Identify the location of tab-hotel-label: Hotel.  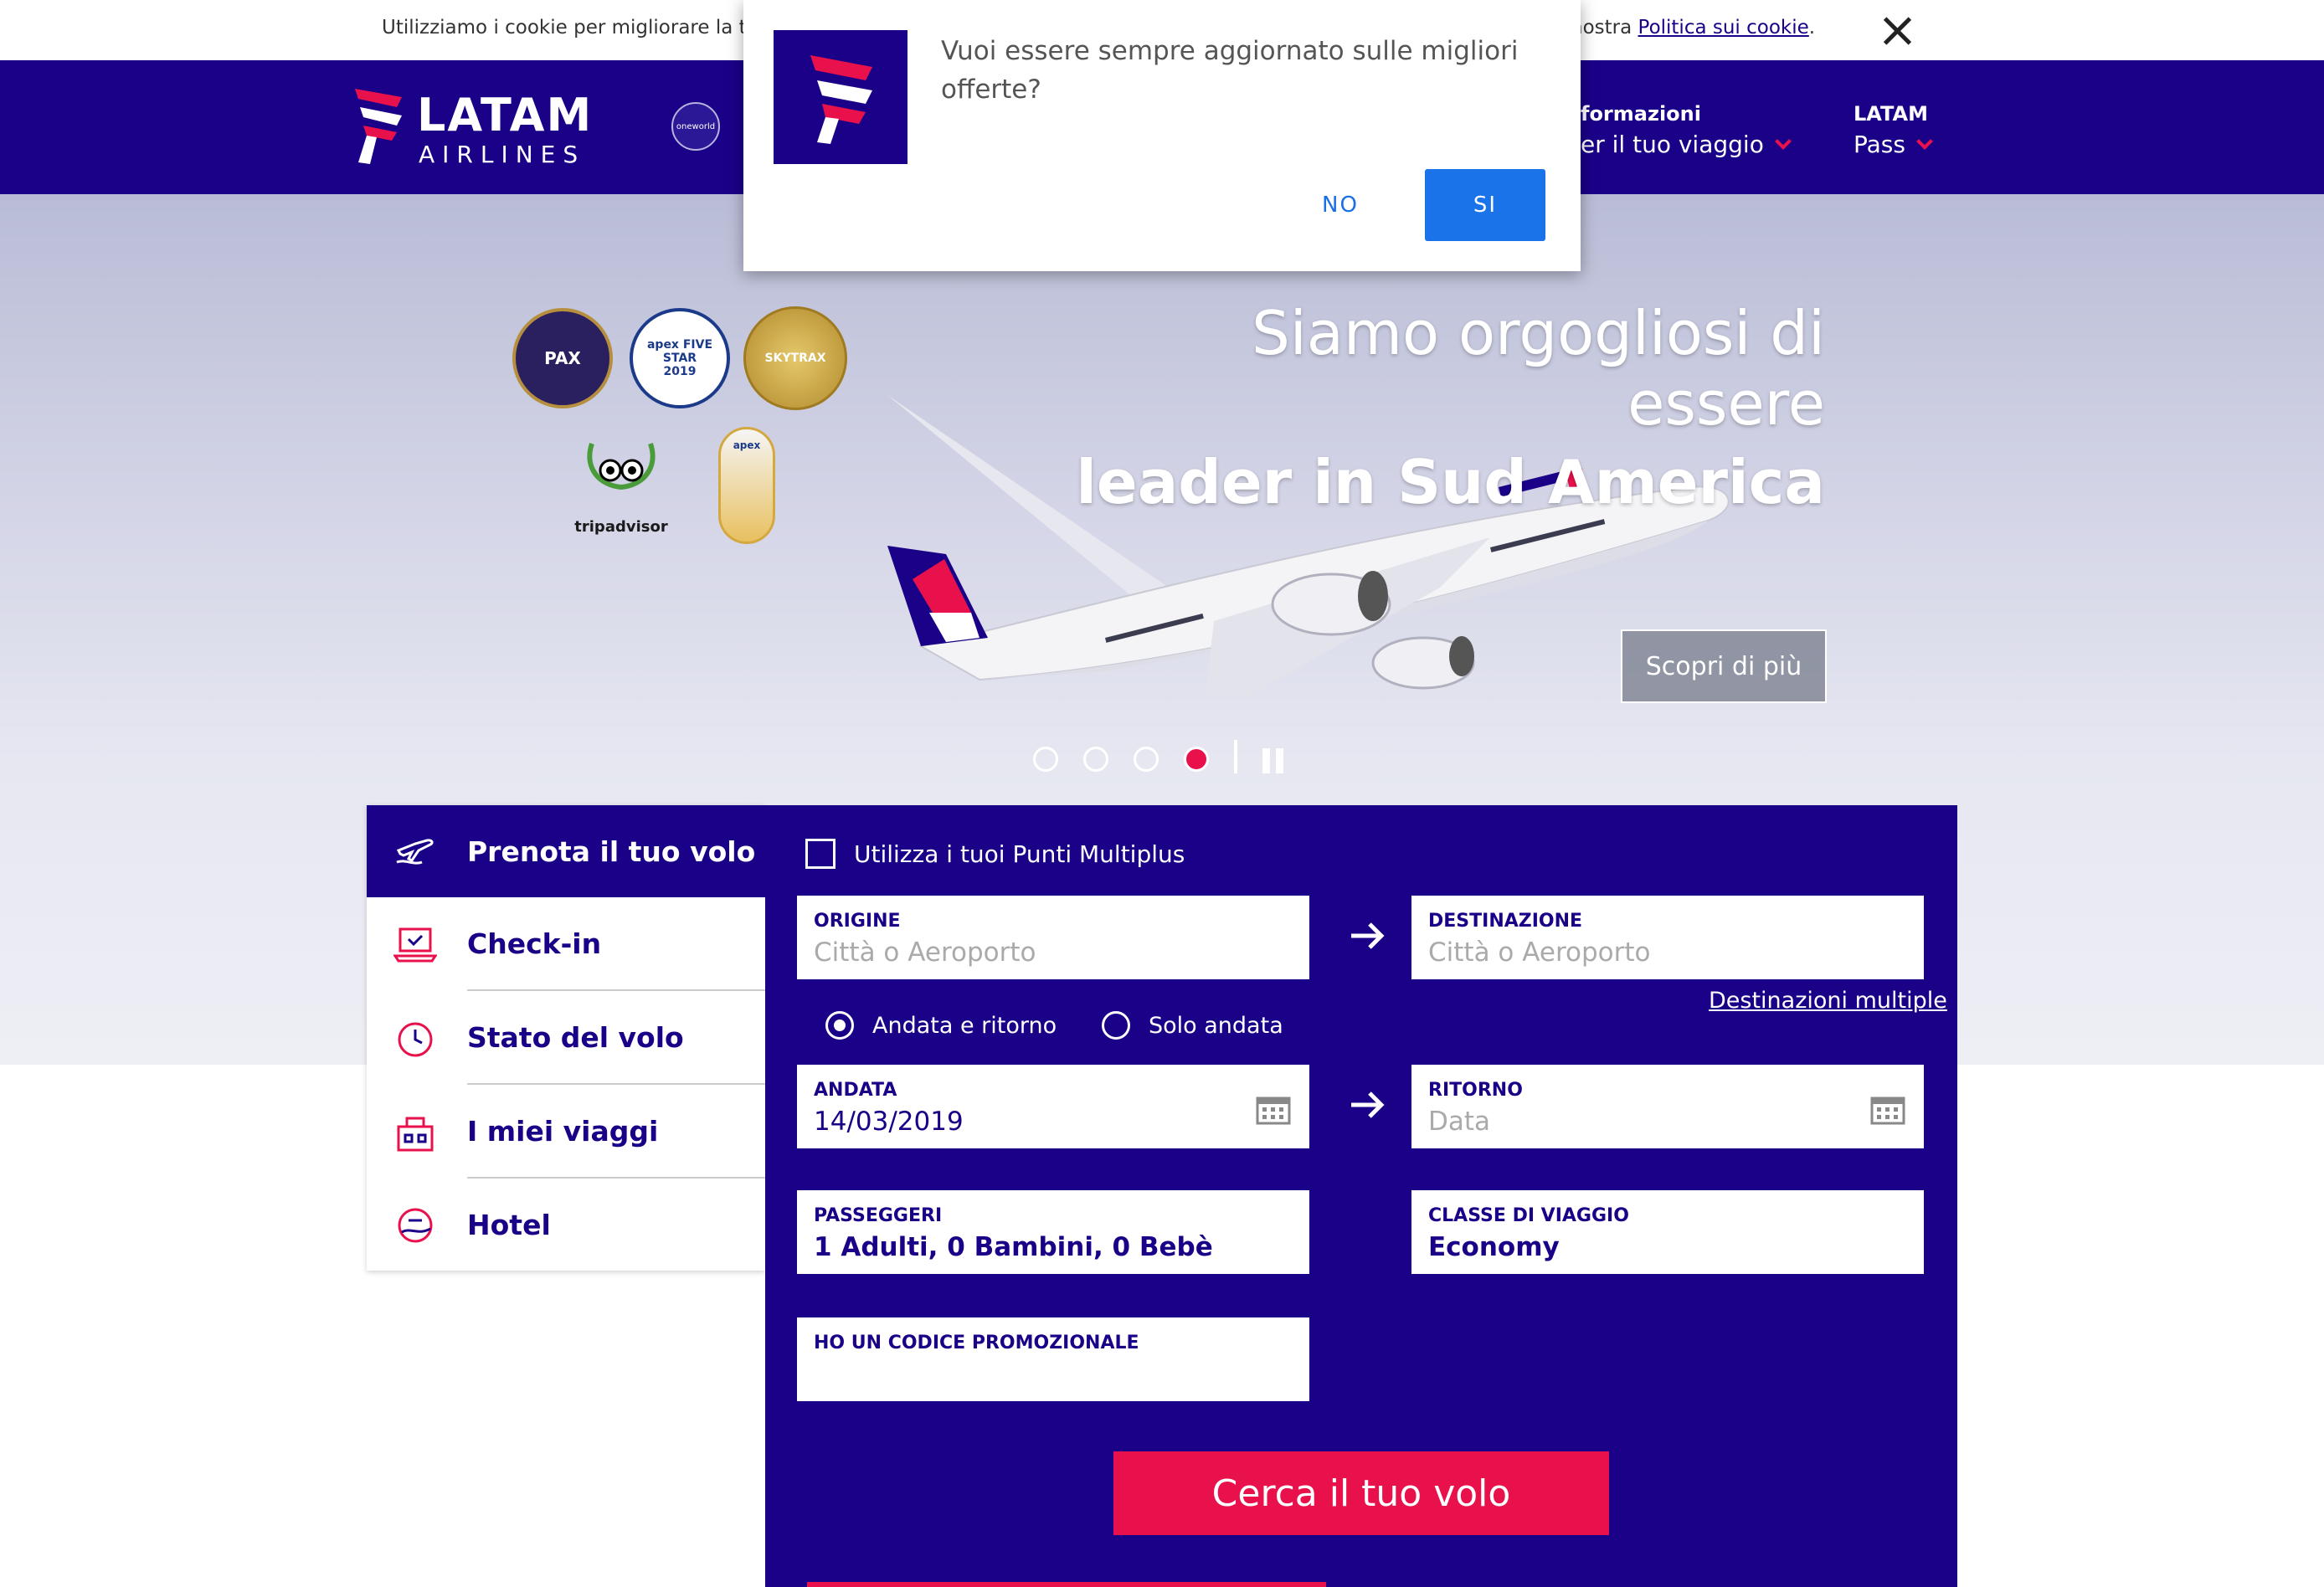
(509, 1225).